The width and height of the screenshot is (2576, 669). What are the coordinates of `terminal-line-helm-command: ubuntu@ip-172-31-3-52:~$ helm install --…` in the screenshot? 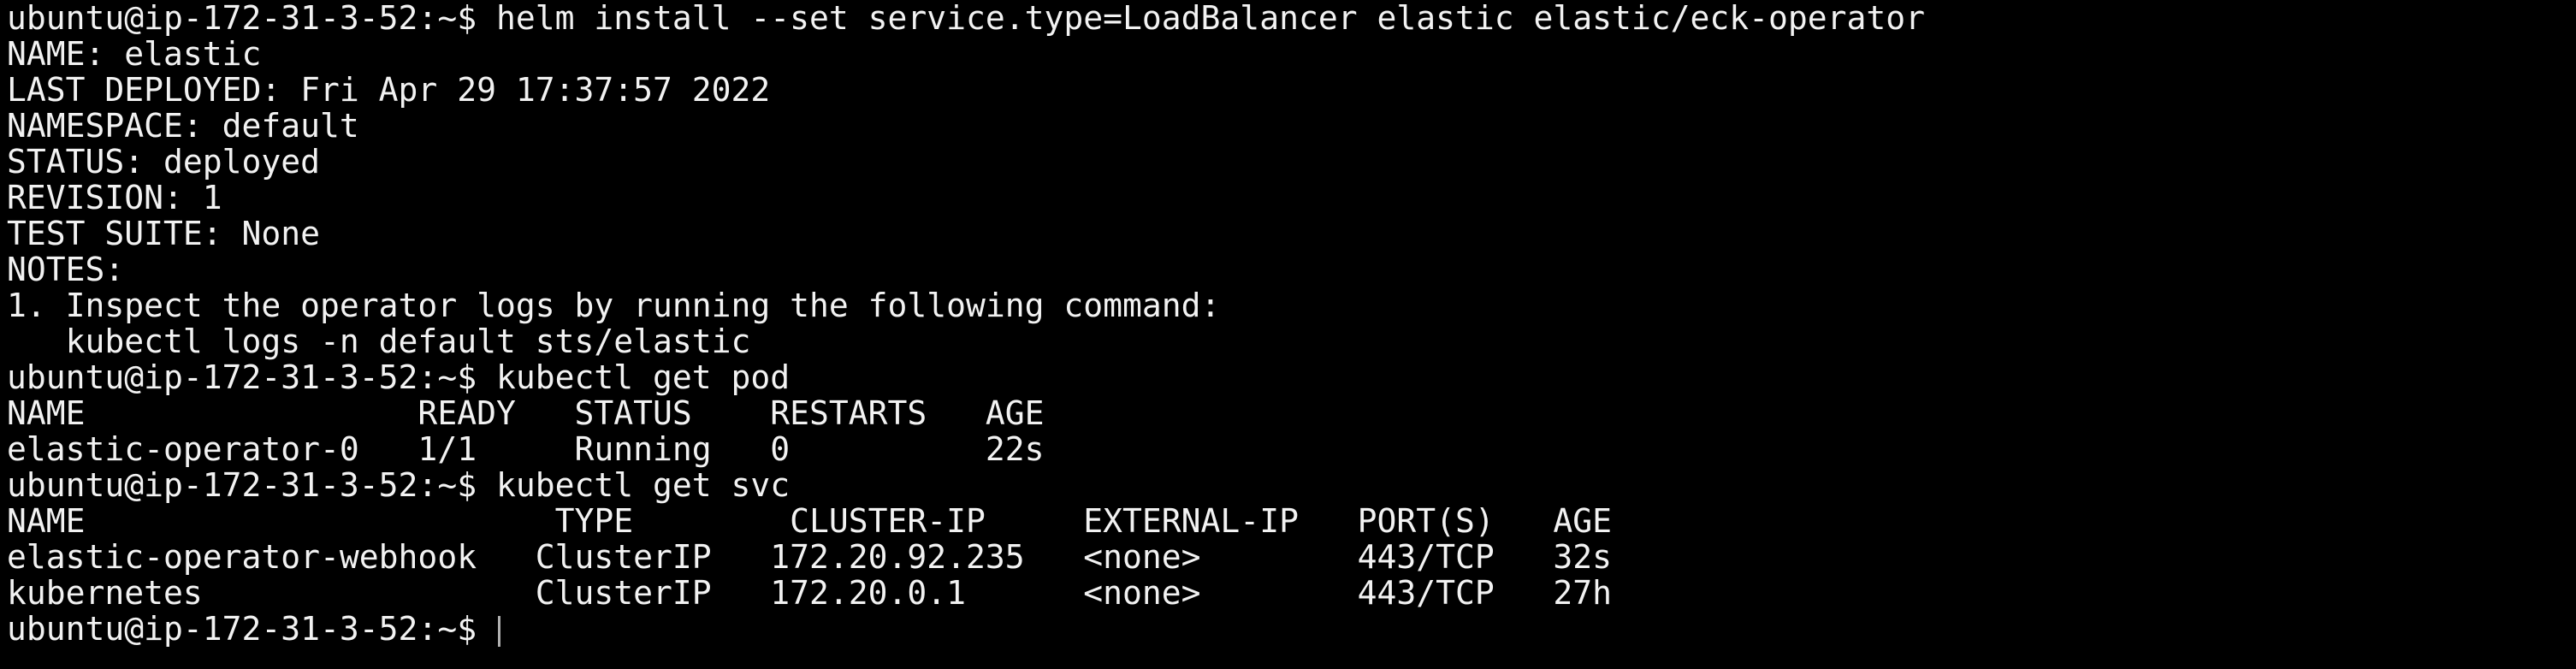 It's located at (967, 18).